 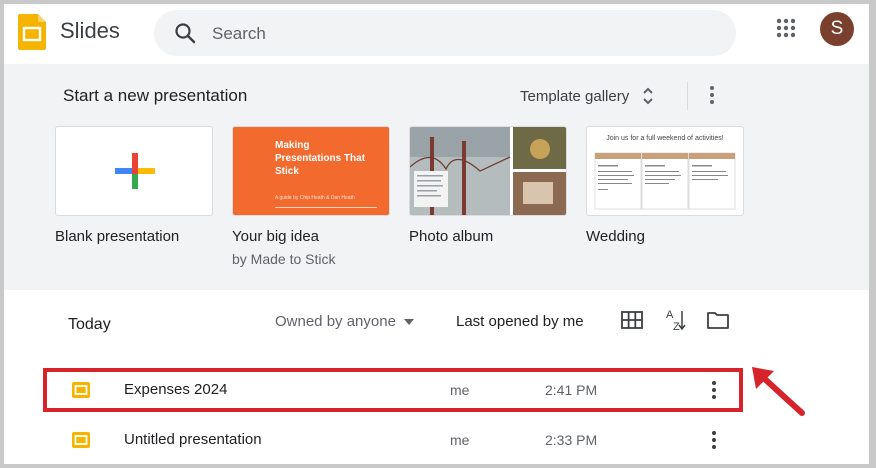 What do you see at coordinates (193, 439) in the screenshot?
I see `file-name: Untitled presentation` at bounding box center [193, 439].